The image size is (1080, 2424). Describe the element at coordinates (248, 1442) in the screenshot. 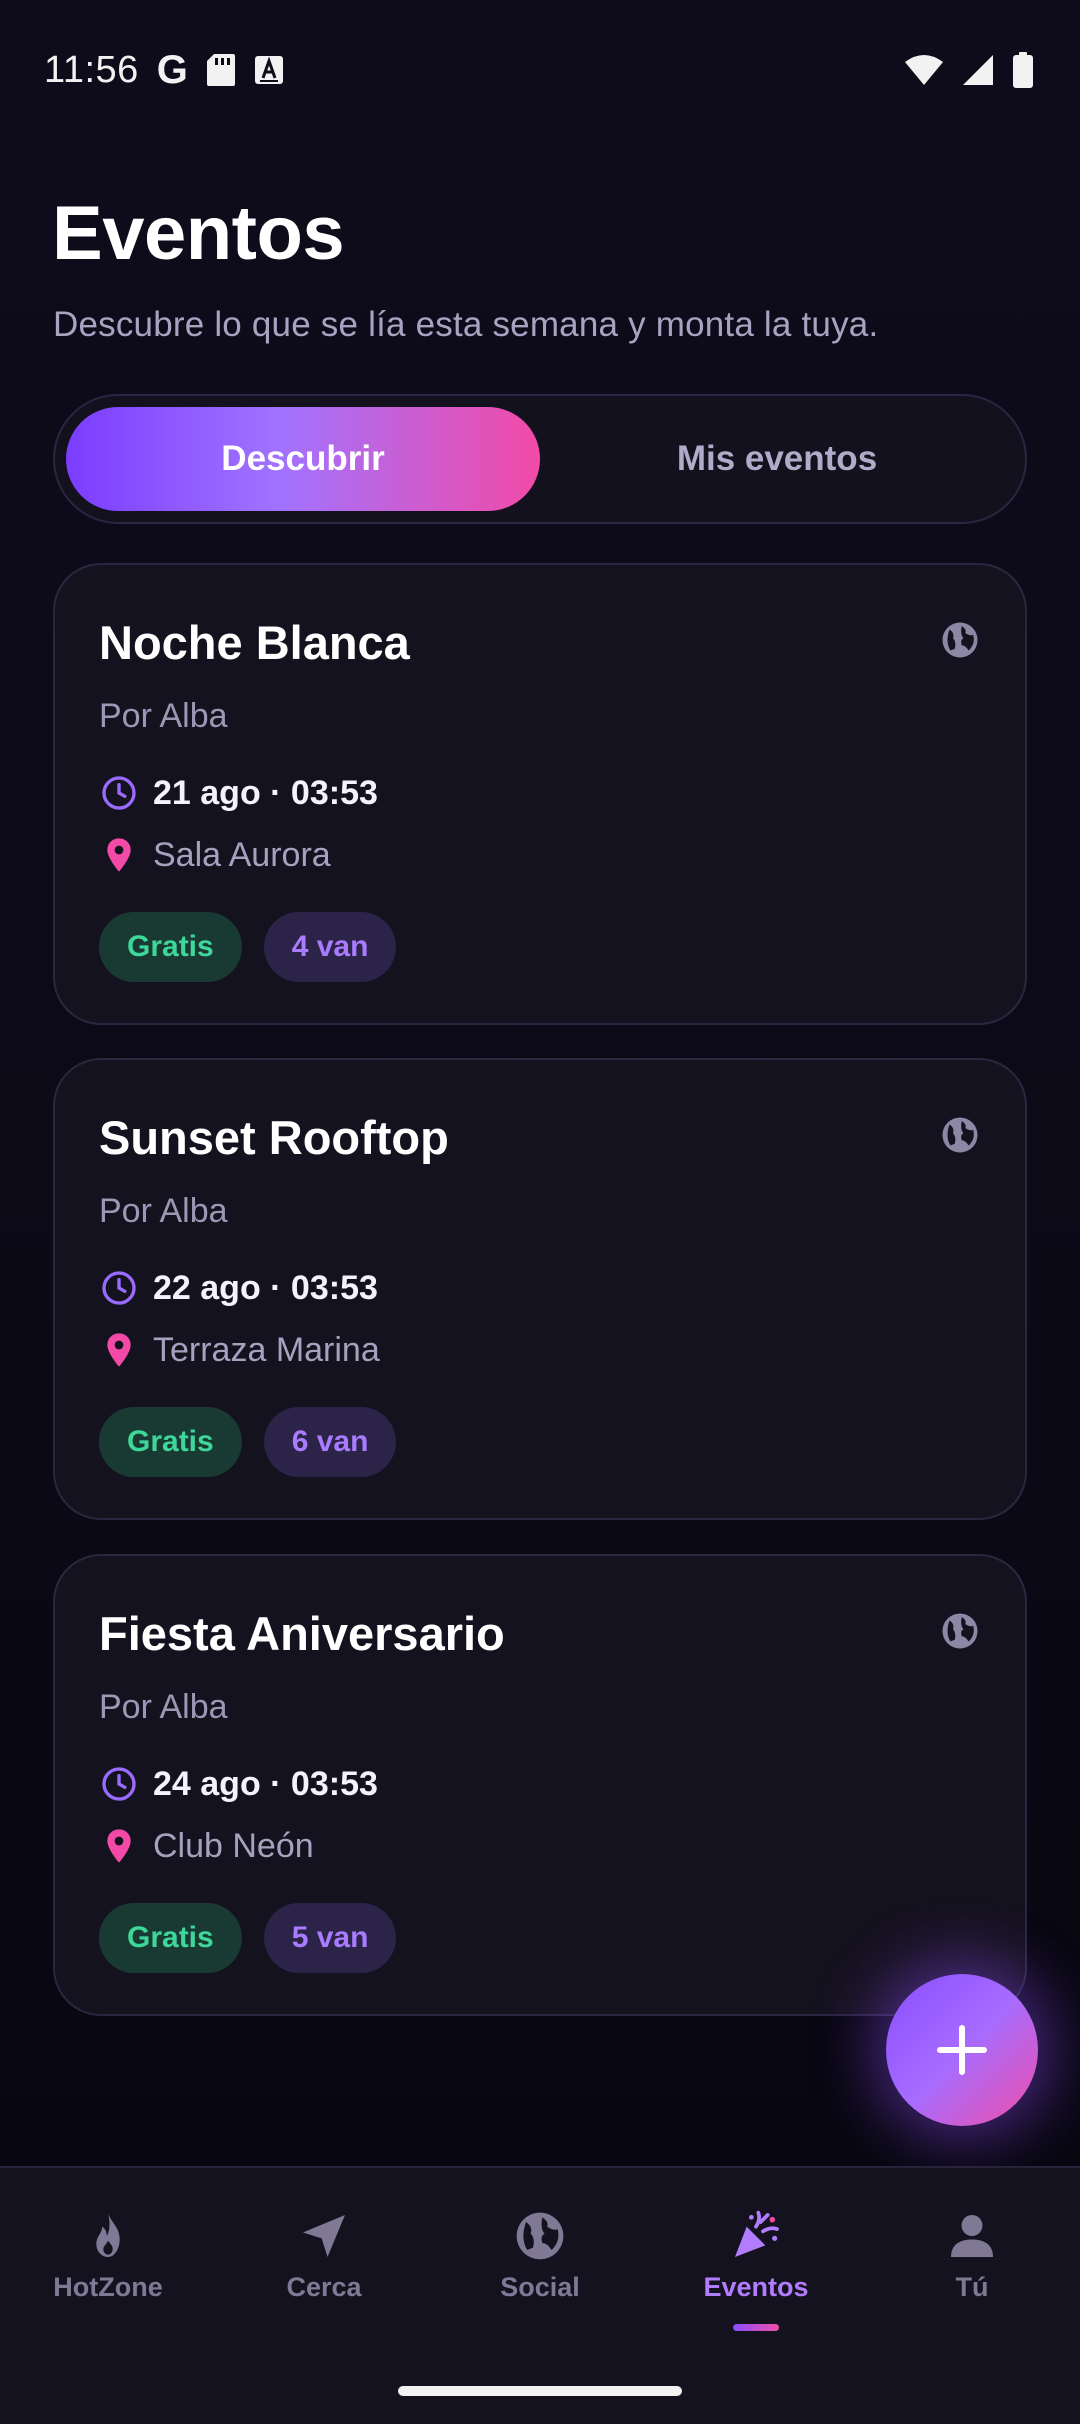

I see `event-chips: Gratis 6 van` at that location.